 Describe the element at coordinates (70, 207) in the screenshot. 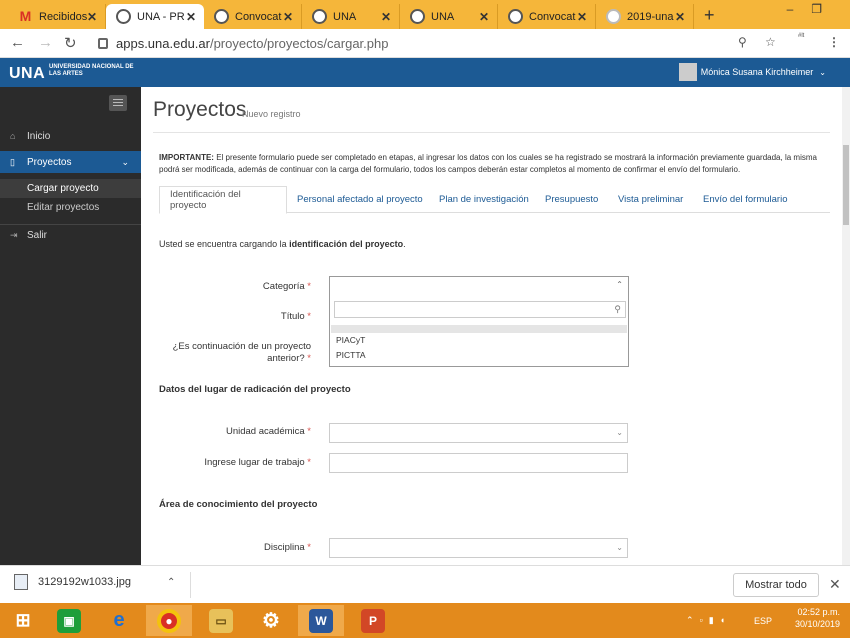

I see `sidebar-subitem-editar: Editar proyectos` at that location.